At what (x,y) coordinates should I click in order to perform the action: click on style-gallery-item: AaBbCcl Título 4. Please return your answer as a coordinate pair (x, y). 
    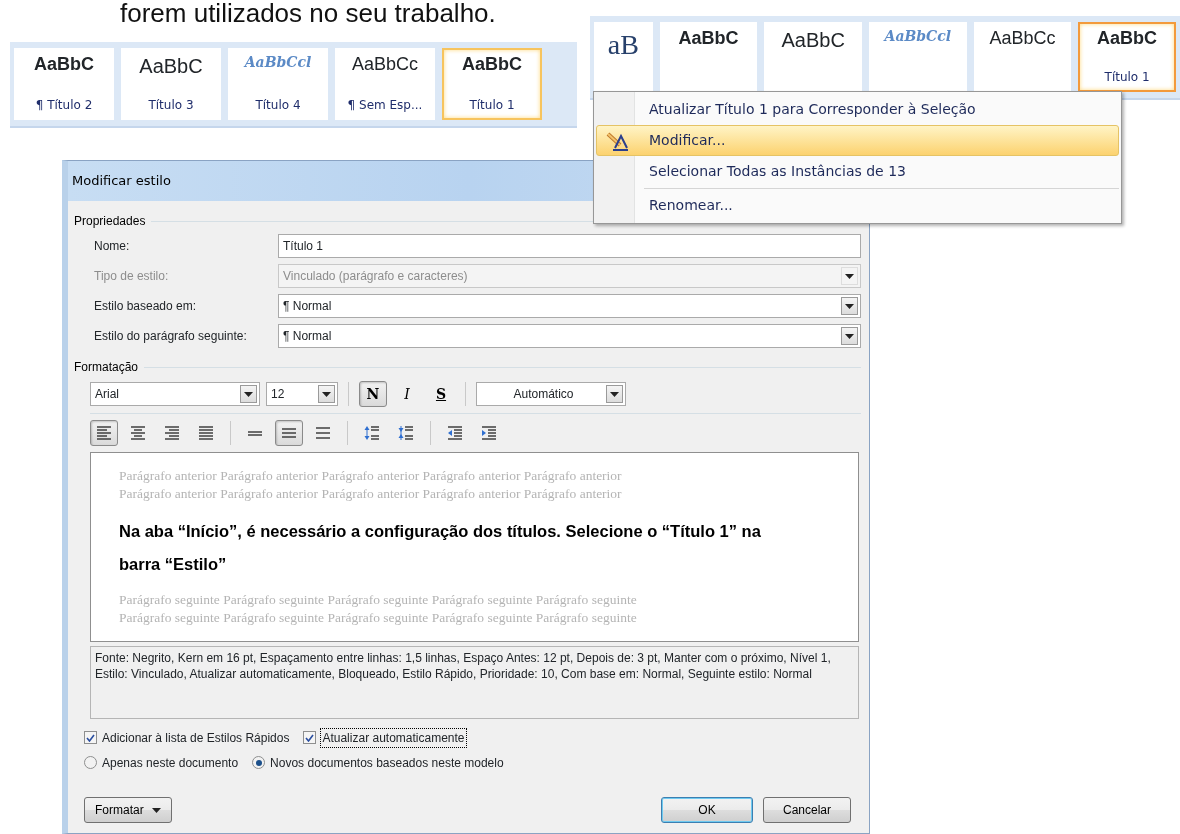
    Looking at the image, I should click on (278, 84).